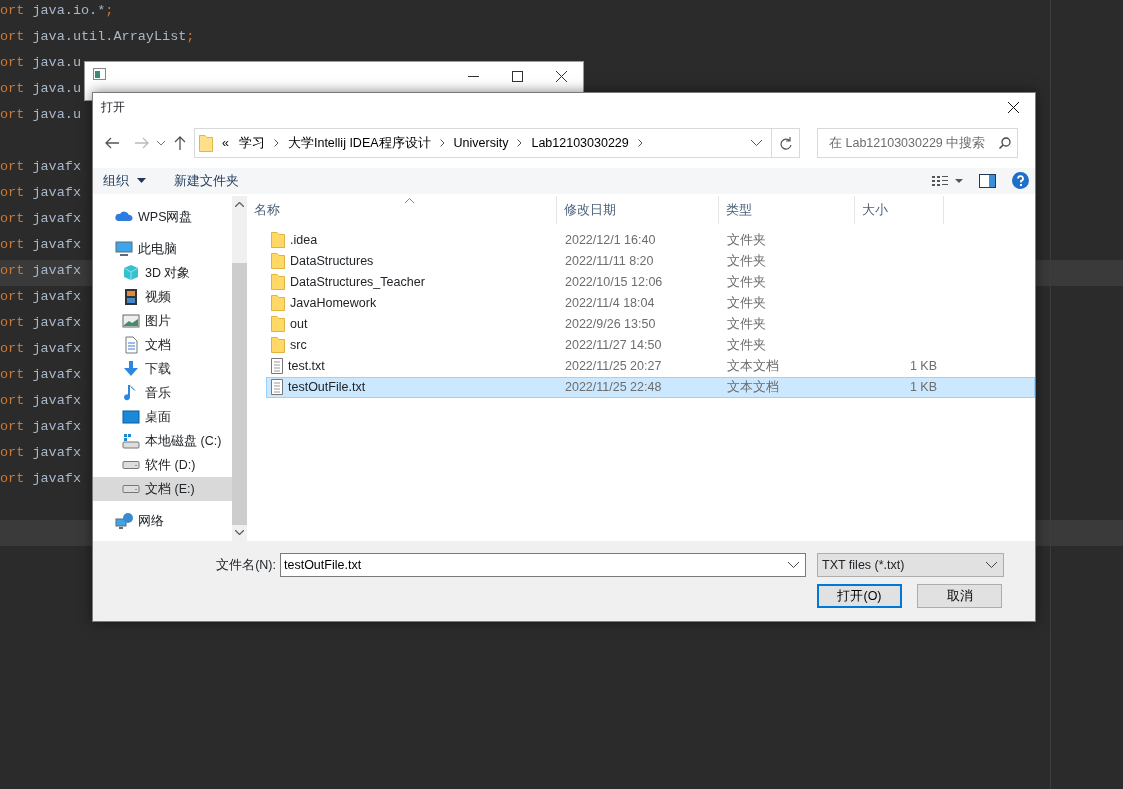  I want to click on cancel-button: 取消, so click(959, 596).